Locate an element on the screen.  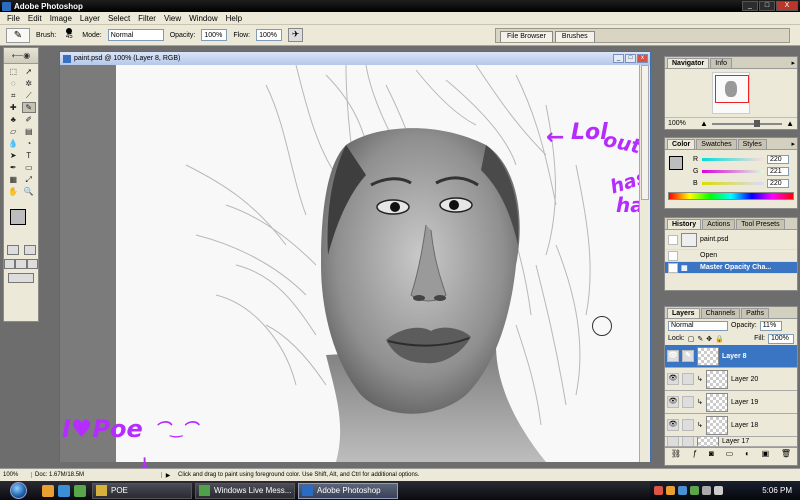
slice-tool-icon: ⟋ is located at coordinates (29, 95).